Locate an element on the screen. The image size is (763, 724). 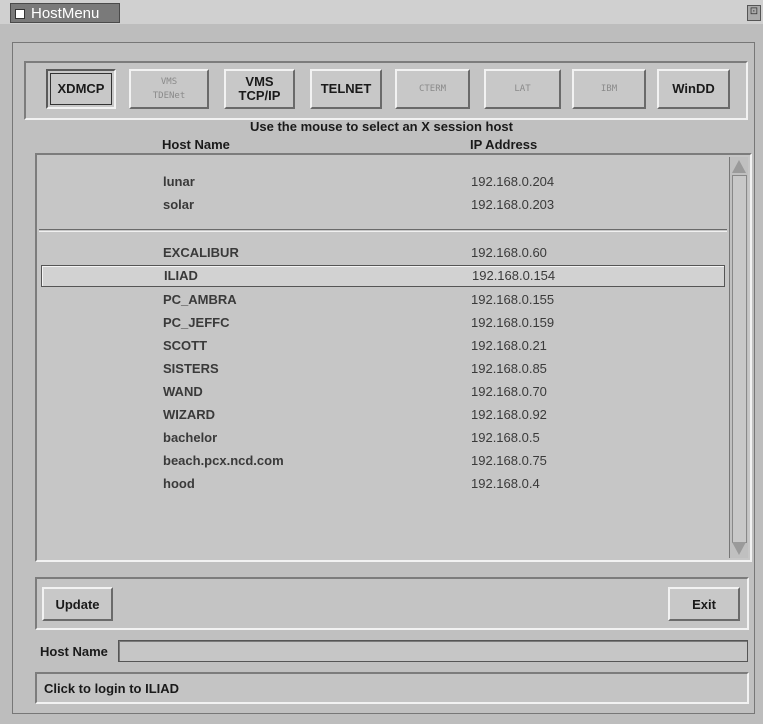
window-title-tab: HostMenu is located at coordinates (65, 13).